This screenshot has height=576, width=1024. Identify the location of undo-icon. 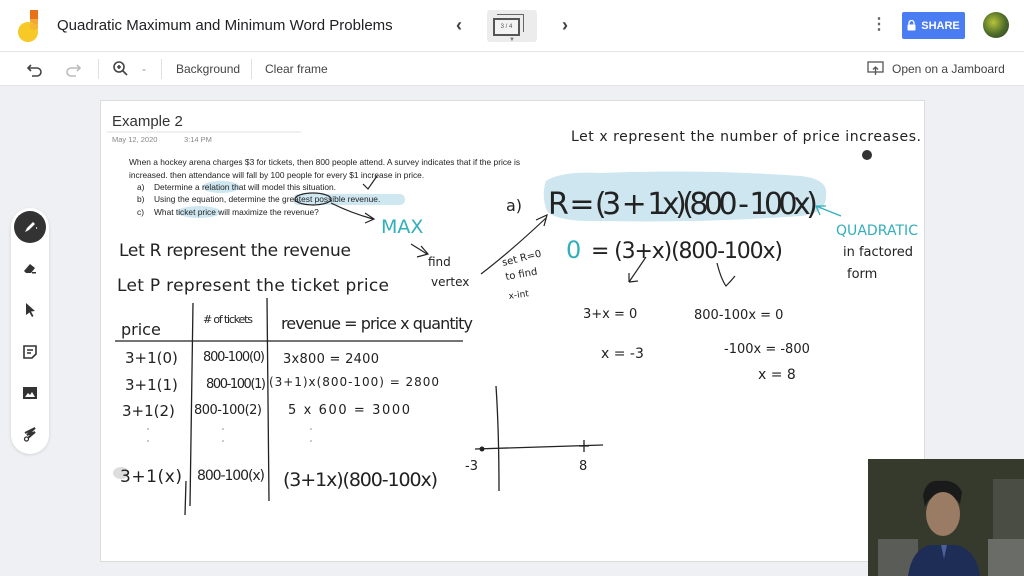
(34, 70).